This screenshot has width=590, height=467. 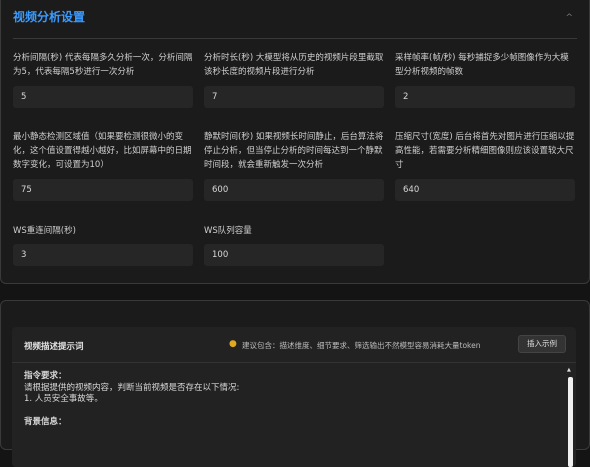 What do you see at coordinates (569, 18) in the screenshot?
I see `chevron-up-icon: ^` at bounding box center [569, 18].